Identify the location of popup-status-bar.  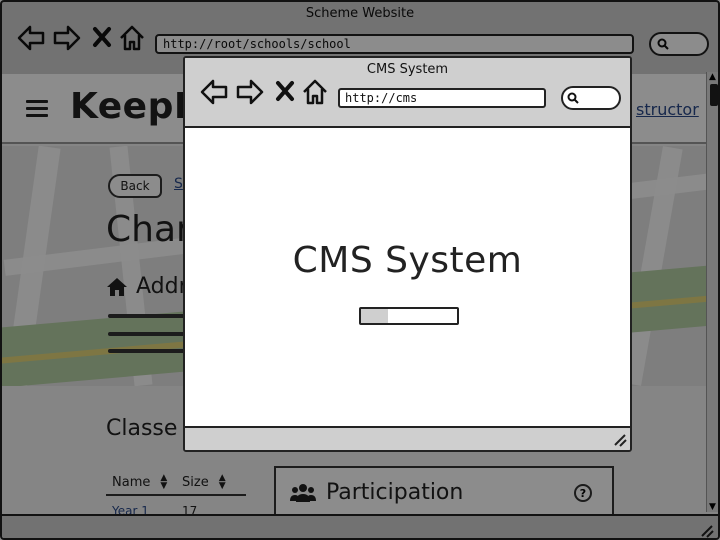
(407, 438).